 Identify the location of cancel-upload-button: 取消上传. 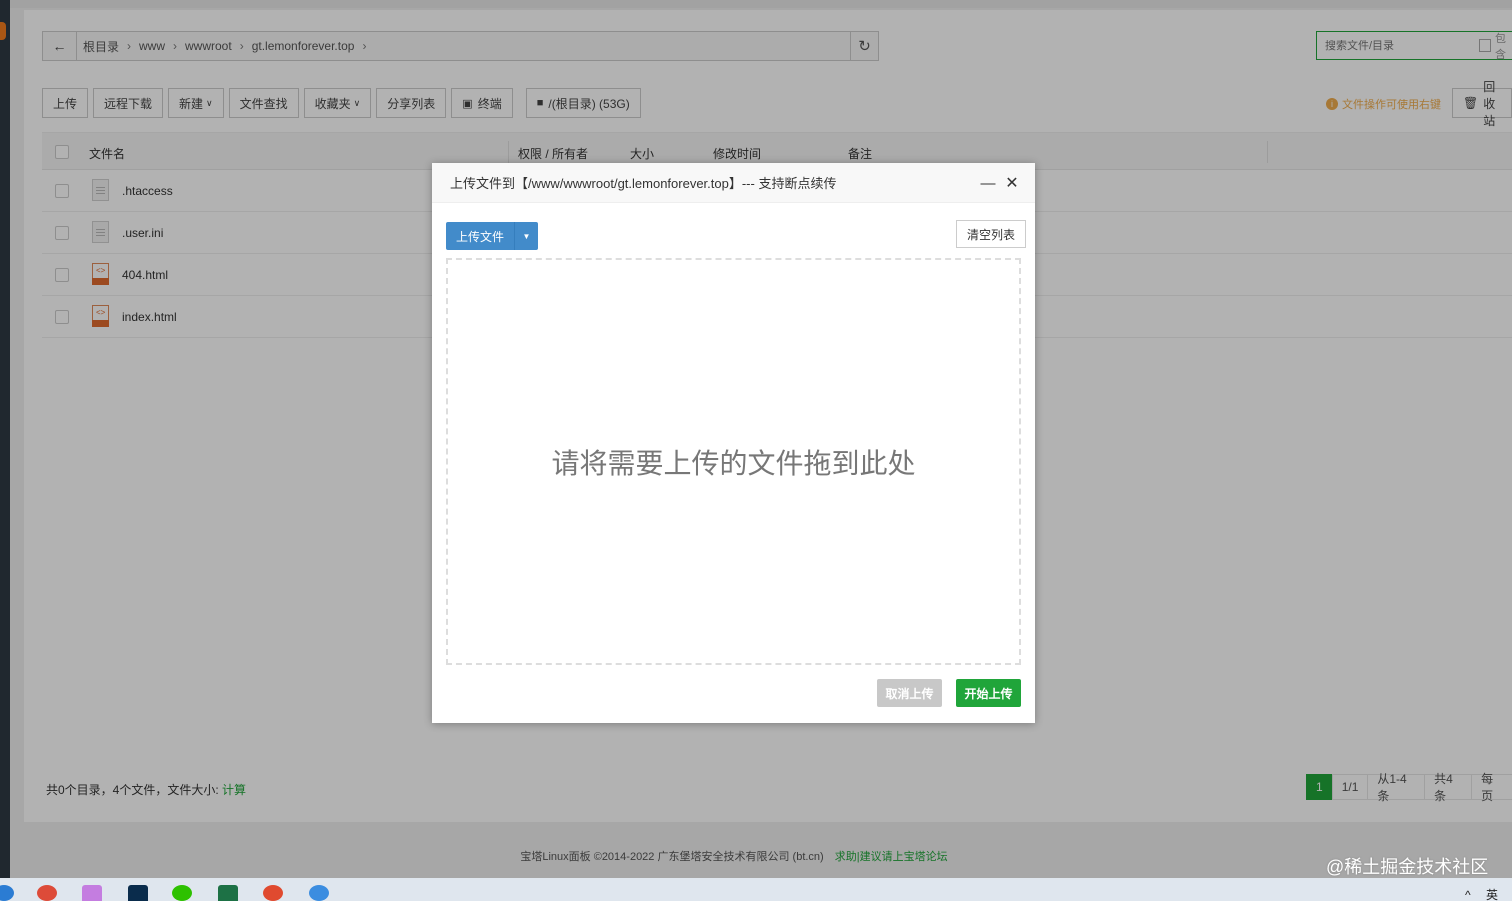
(909, 693).